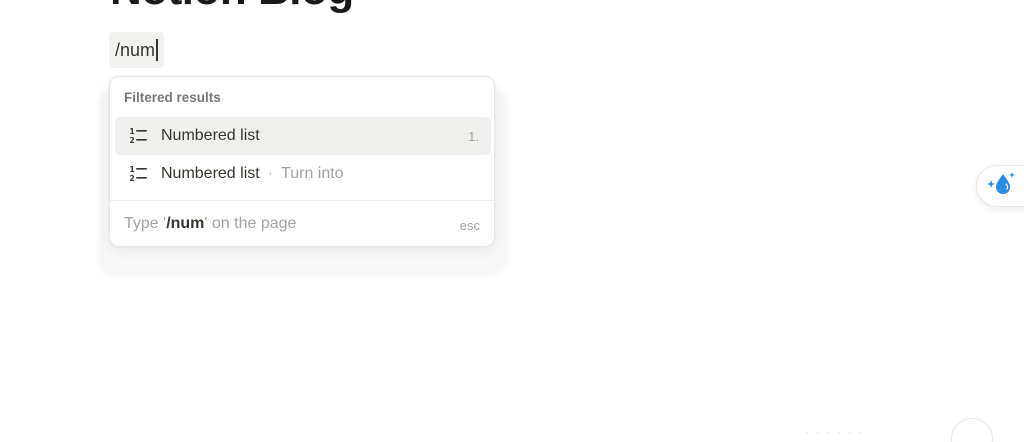 This screenshot has height=442, width=1024. What do you see at coordinates (157, 50) in the screenshot?
I see `text-caret` at bounding box center [157, 50].